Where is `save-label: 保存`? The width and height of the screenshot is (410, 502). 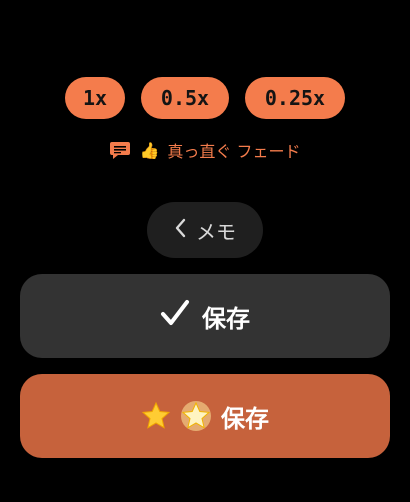
save-label: 保存 is located at coordinates (226, 318).